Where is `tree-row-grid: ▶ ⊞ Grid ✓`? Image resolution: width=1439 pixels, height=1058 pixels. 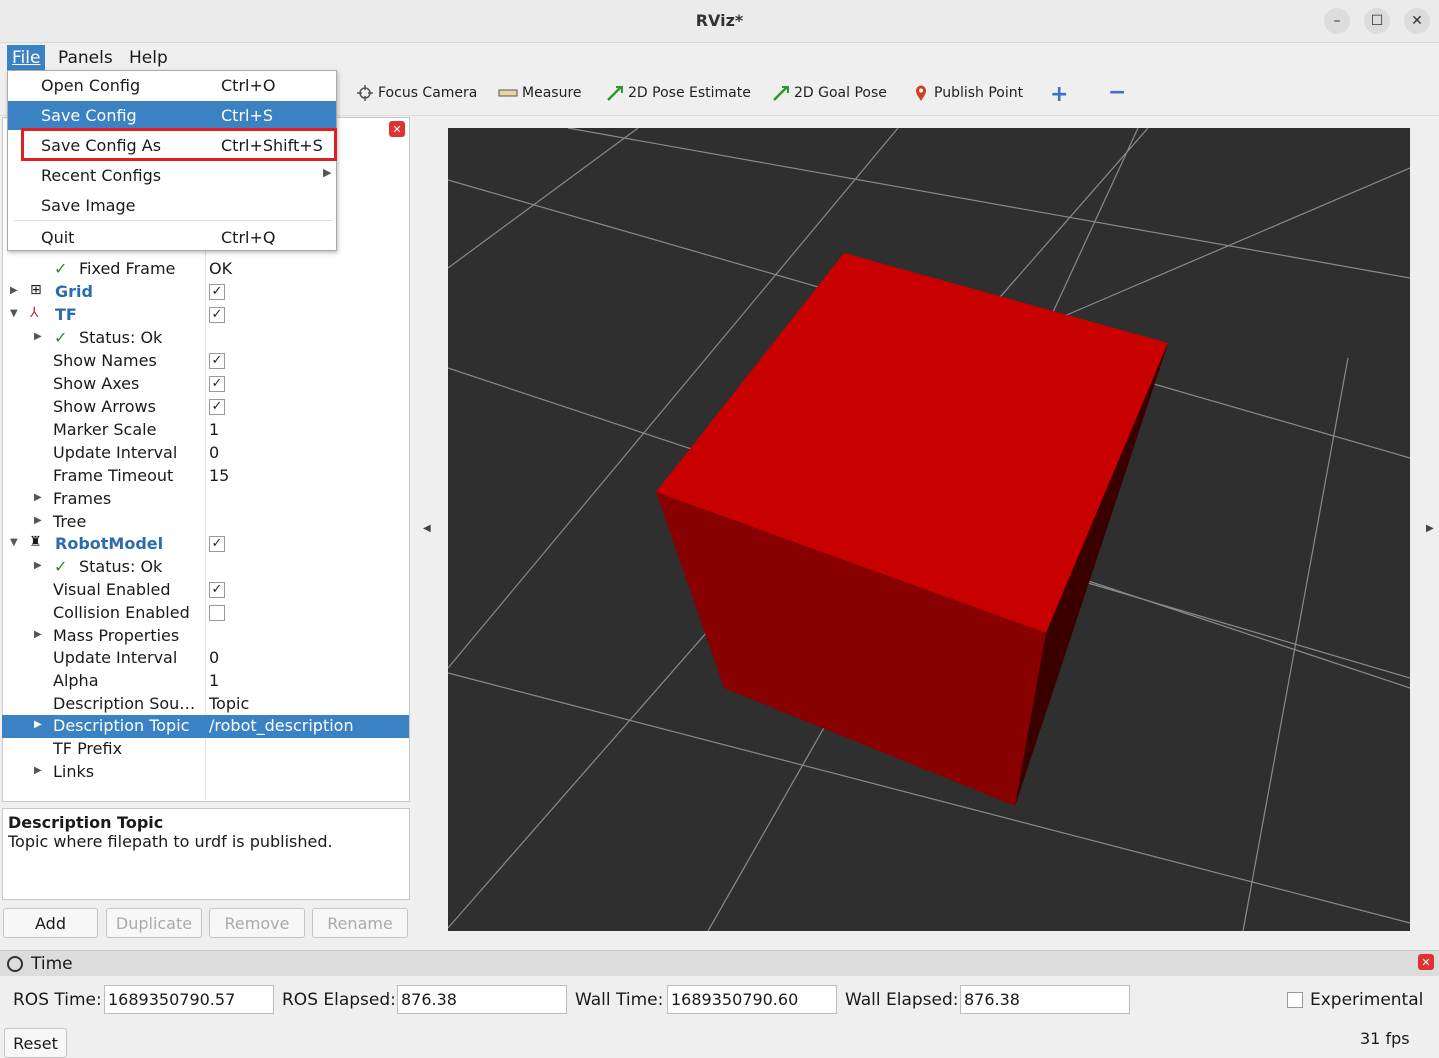 tree-row-grid: ▶ ⊞ Grid ✓ is located at coordinates (205, 292).